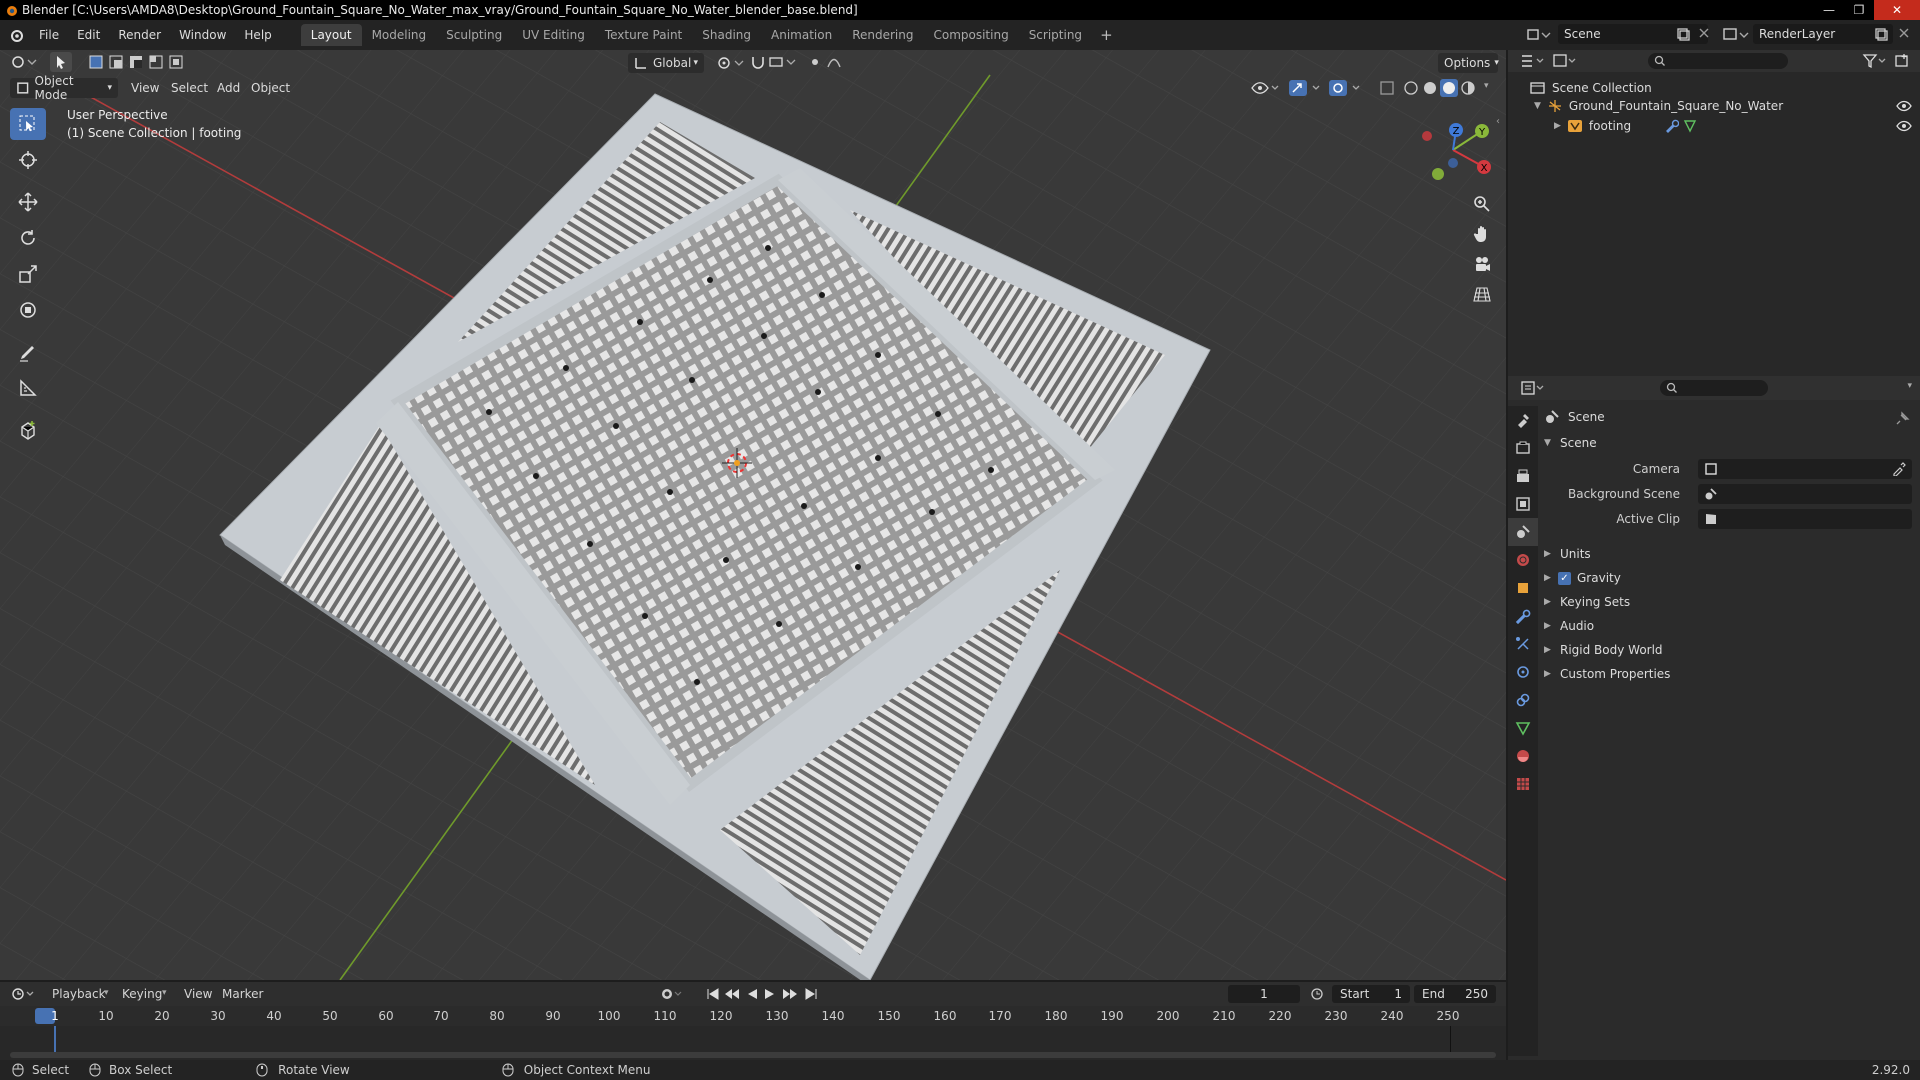 This screenshot has height=1080, width=1920. What do you see at coordinates (1714, 126) in the screenshot?
I see `outliner-item: ▶ footing` at bounding box center [1714, 126].